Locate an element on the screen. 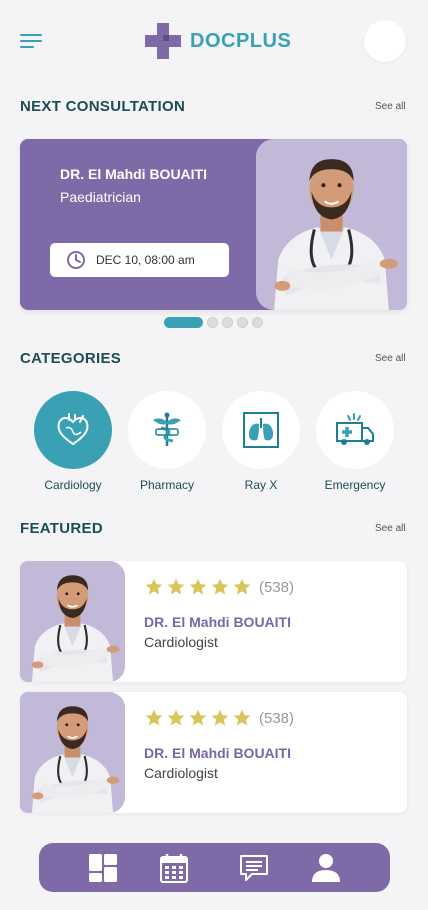 Image resolution: width=428 pixels, height=910 pixels. category-label: Pharmacy is located at coordinates (167, 485).